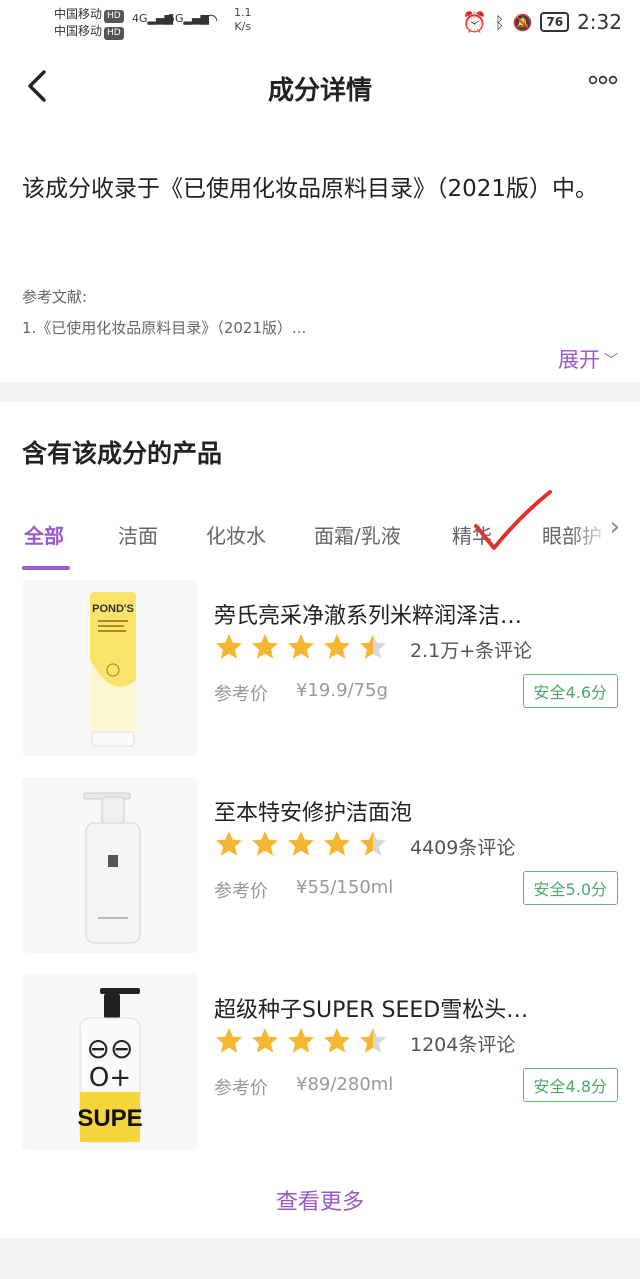 The image size is (640, 1279). I want to click on tab-fade, so click(605, 534).